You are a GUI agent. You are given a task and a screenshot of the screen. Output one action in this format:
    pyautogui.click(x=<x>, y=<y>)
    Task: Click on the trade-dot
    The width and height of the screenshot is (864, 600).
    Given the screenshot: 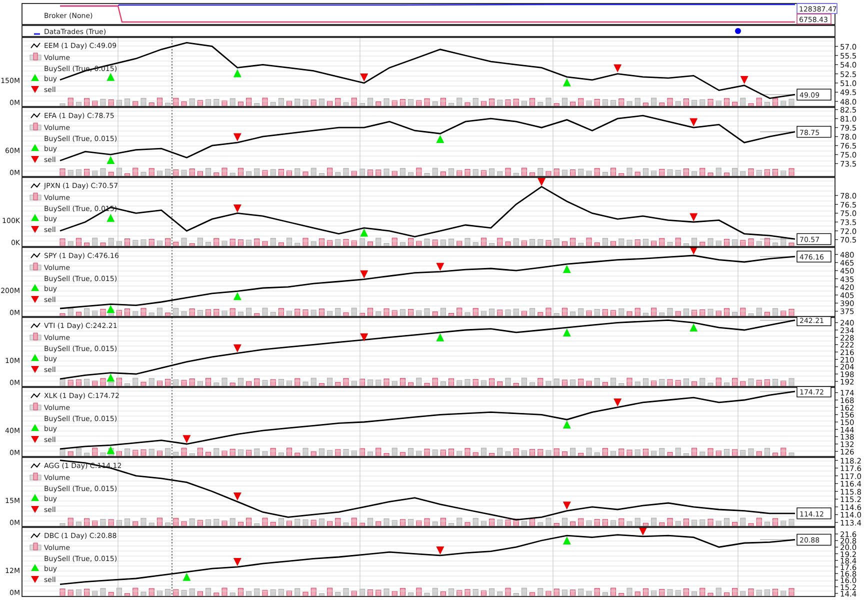 What is the action you would take?
    pyautogui.click(x=738, y=31)
    